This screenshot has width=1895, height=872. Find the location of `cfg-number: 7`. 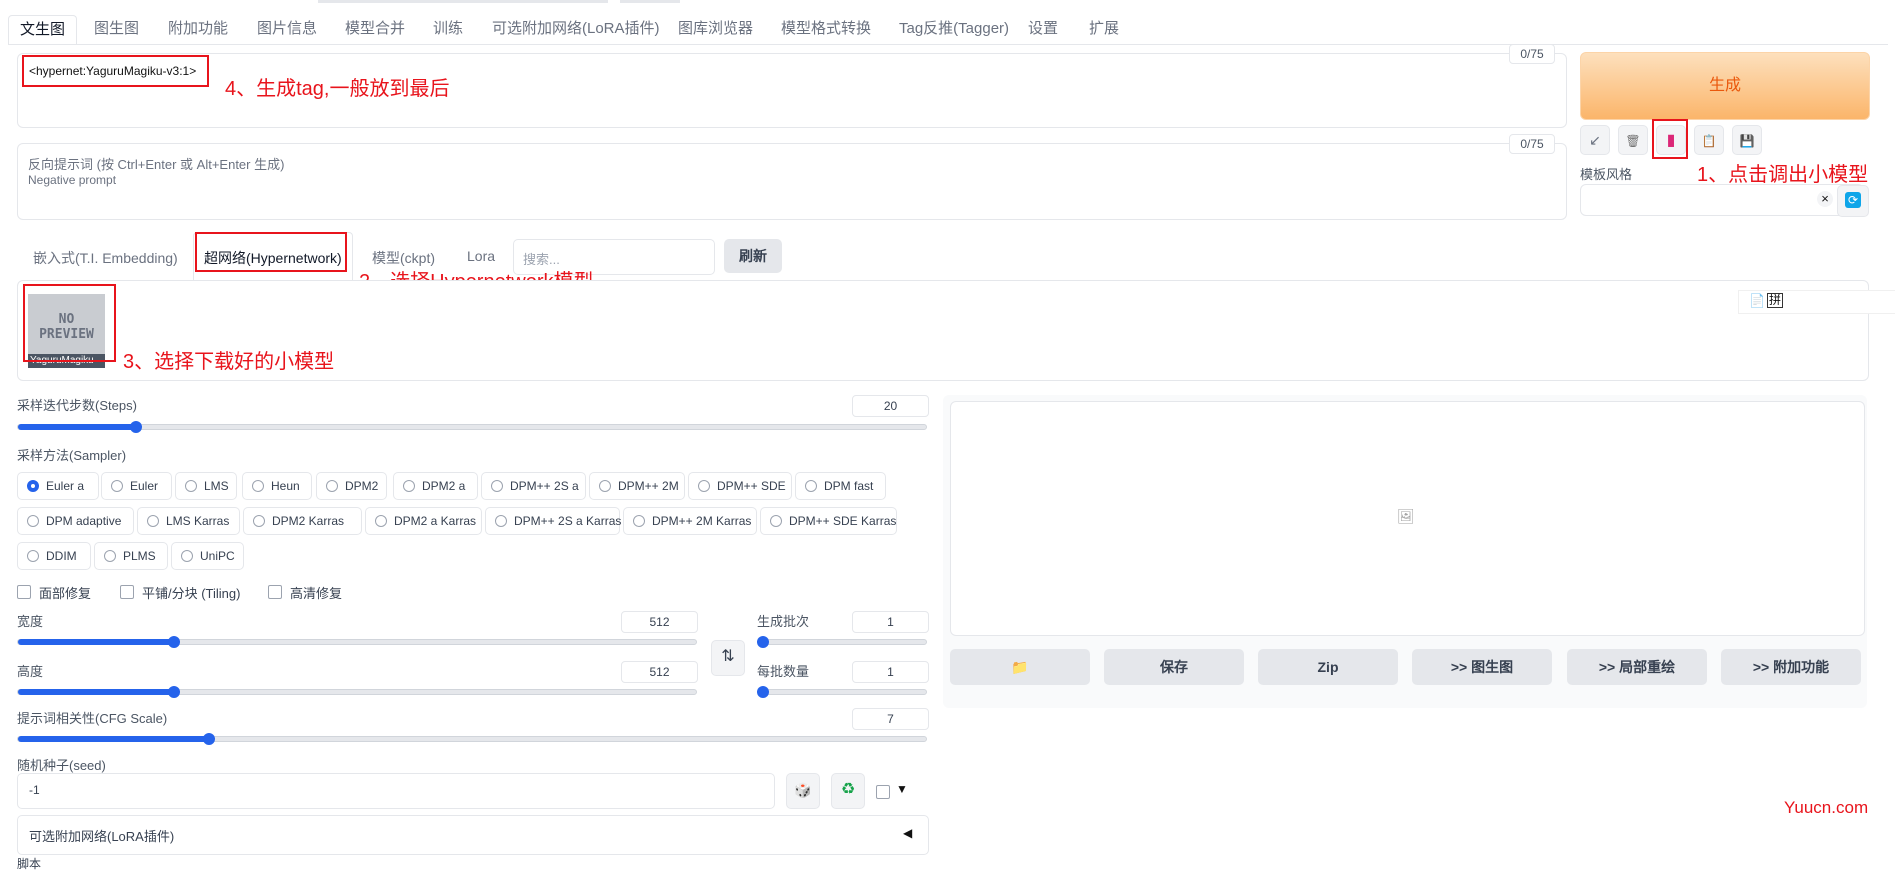

cfg-number: 7 is located at coordinates (890, 719).